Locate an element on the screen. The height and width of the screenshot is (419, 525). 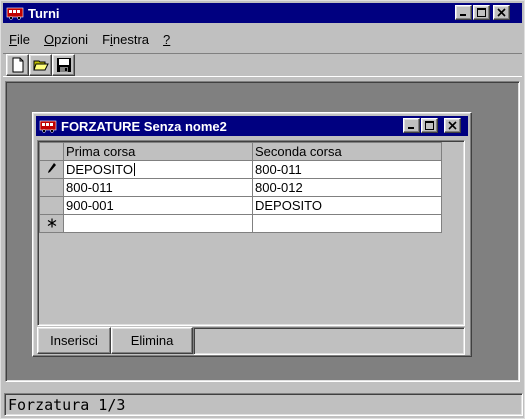
child-button-bar: Inserisci Elimina is located at coordinates (115, 341).